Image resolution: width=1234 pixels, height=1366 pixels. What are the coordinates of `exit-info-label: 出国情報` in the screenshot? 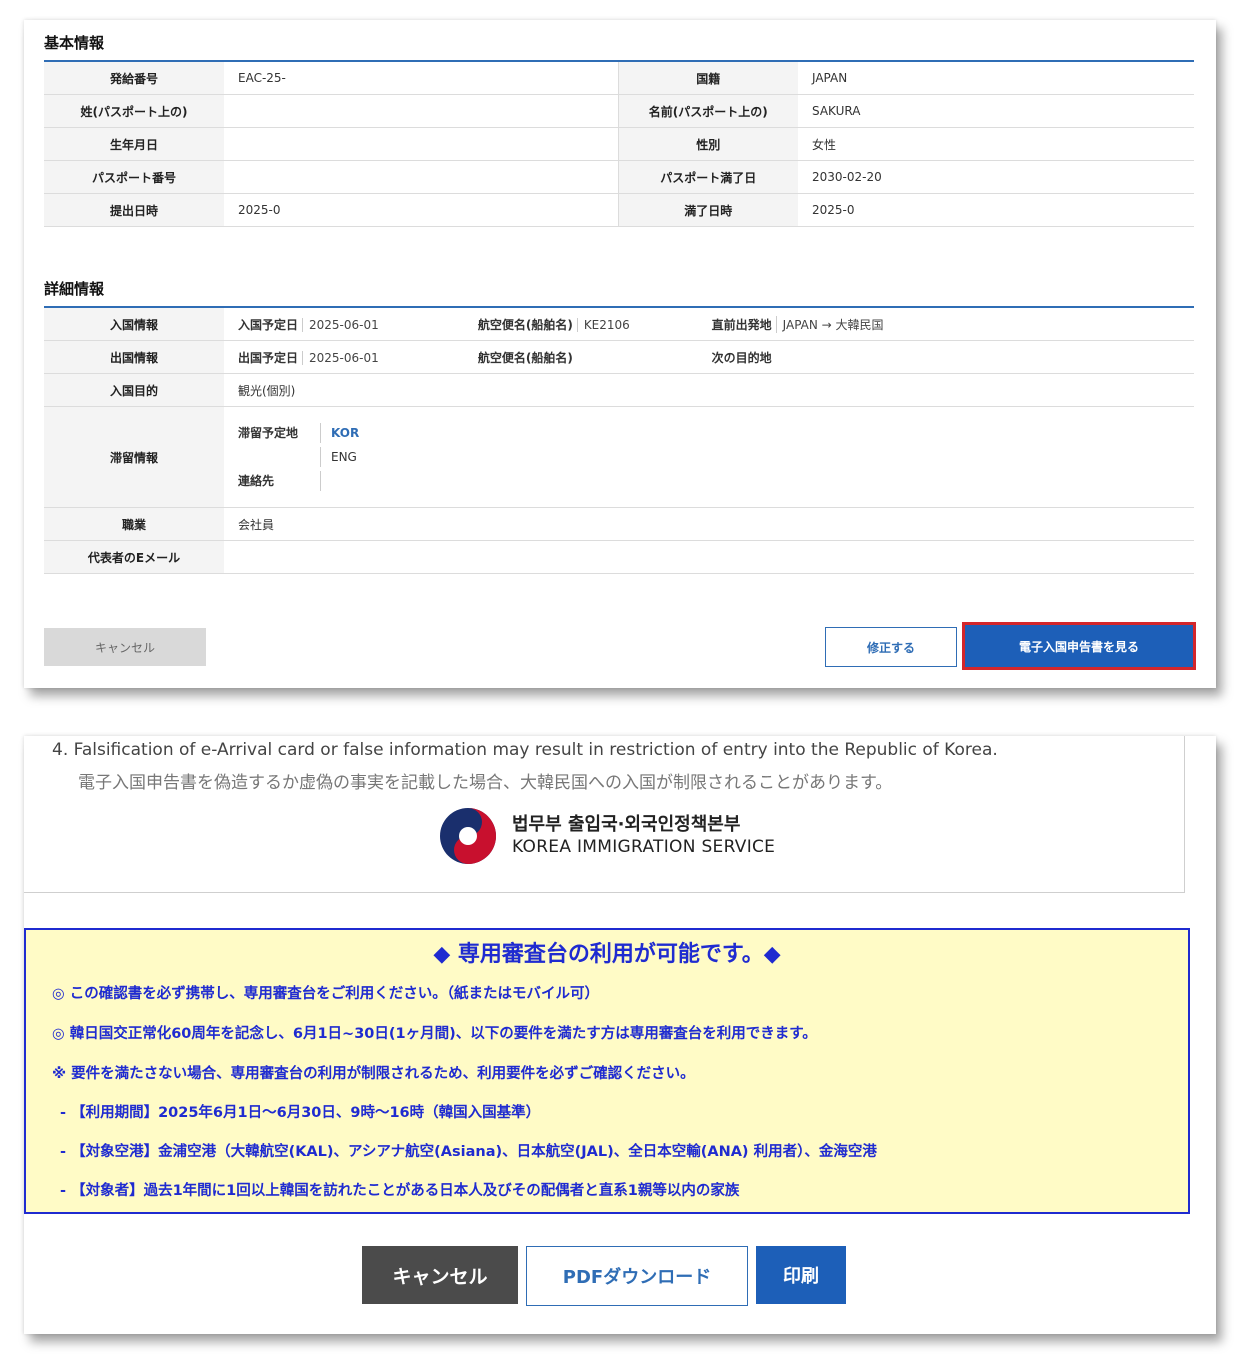 It's located at (134, 357).